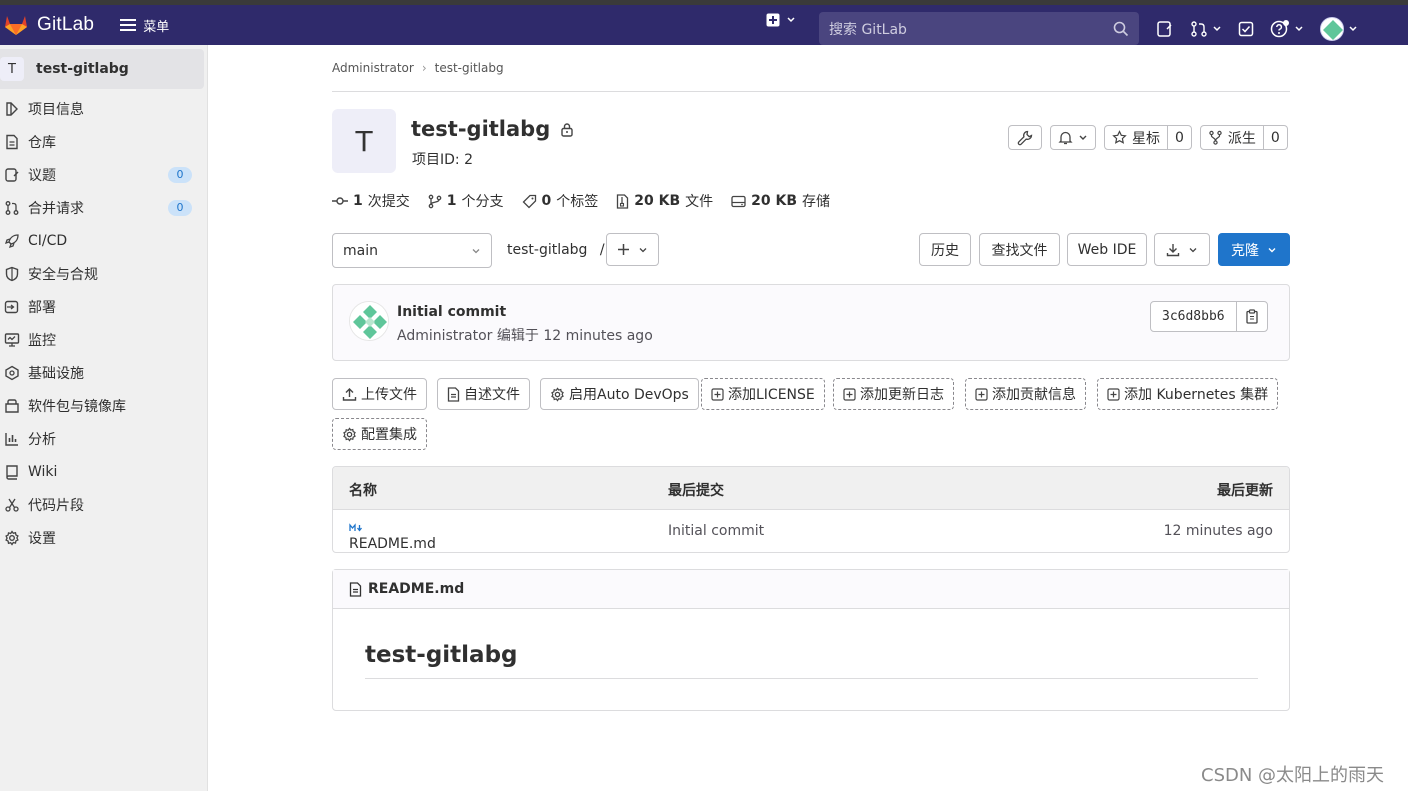 The image size is (1408, 791). Describe the element at coordinates (12, 372) in the screenshot. I see `cloud-gear-icon` at that location.